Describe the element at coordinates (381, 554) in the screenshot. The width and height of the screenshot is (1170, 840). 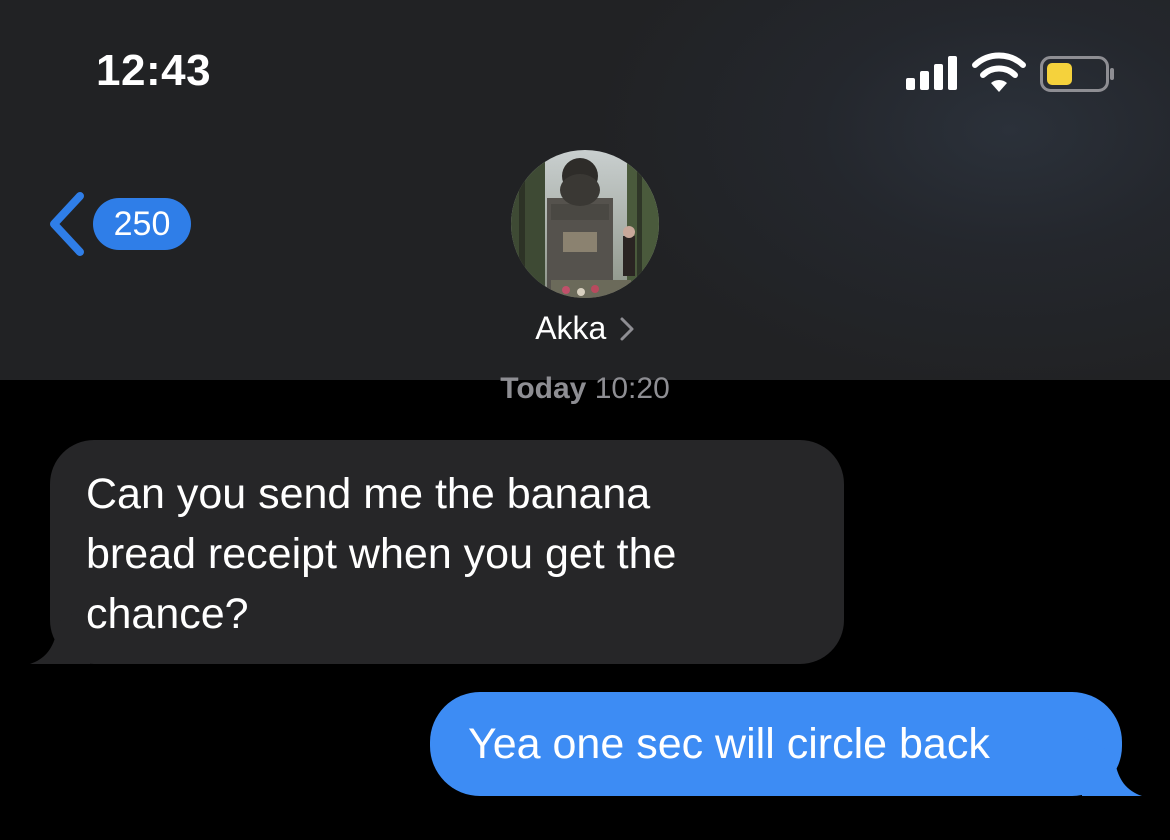
I see `message-line: bread receipt when you get the` at that location.